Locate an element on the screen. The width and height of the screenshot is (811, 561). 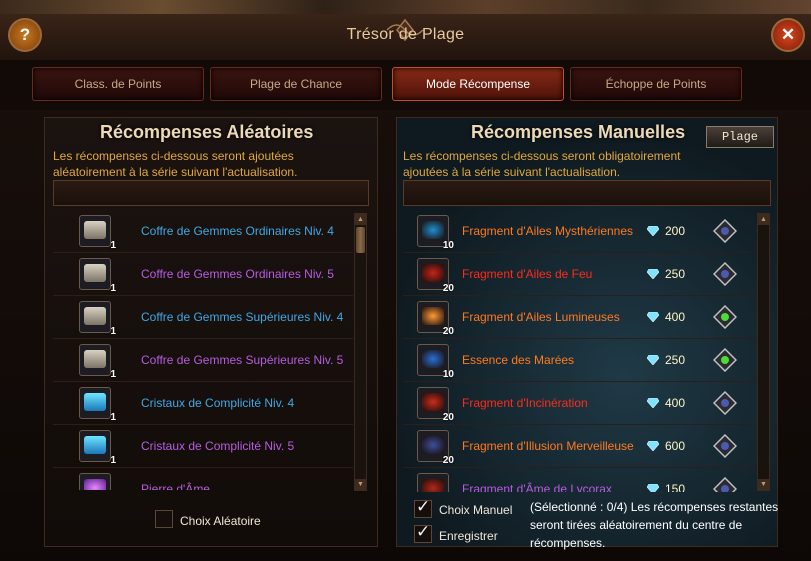
item-price: 200 is located at coordinates (677, 231).